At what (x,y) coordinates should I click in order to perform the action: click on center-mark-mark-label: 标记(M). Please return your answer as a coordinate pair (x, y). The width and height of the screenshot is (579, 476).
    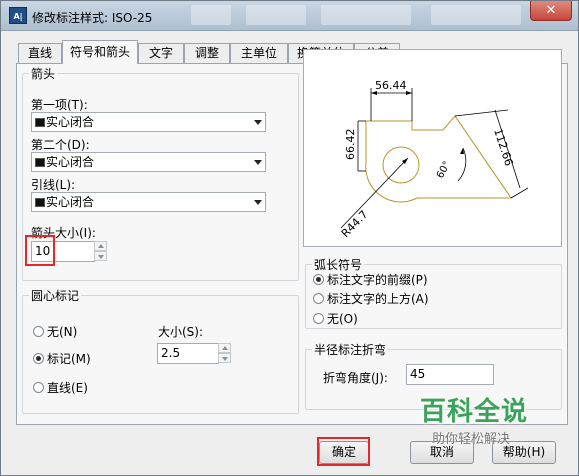
    Looking at the image, I should click on (69, 359).